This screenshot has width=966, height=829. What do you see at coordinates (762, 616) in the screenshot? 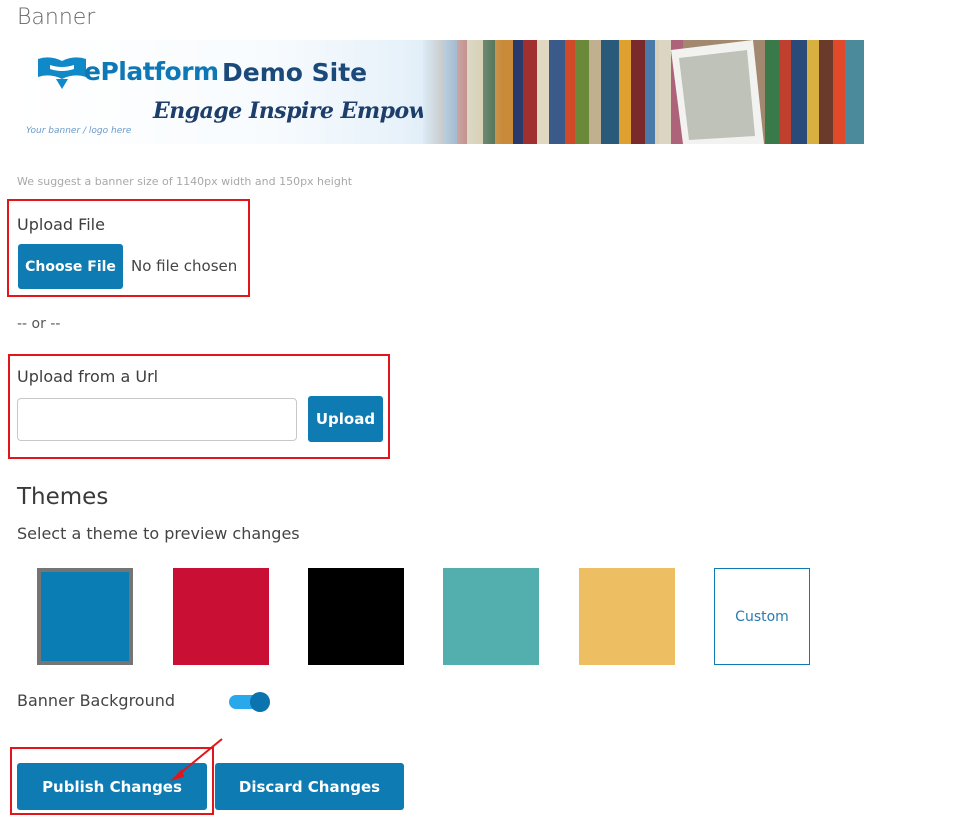
I see `theme-swatch-custom: Custom` at bounding box center [762, 616].